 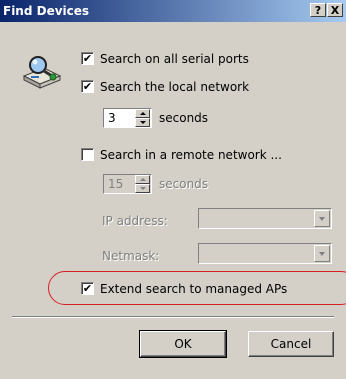 I want to click on separator, so click(x=173, y=317).